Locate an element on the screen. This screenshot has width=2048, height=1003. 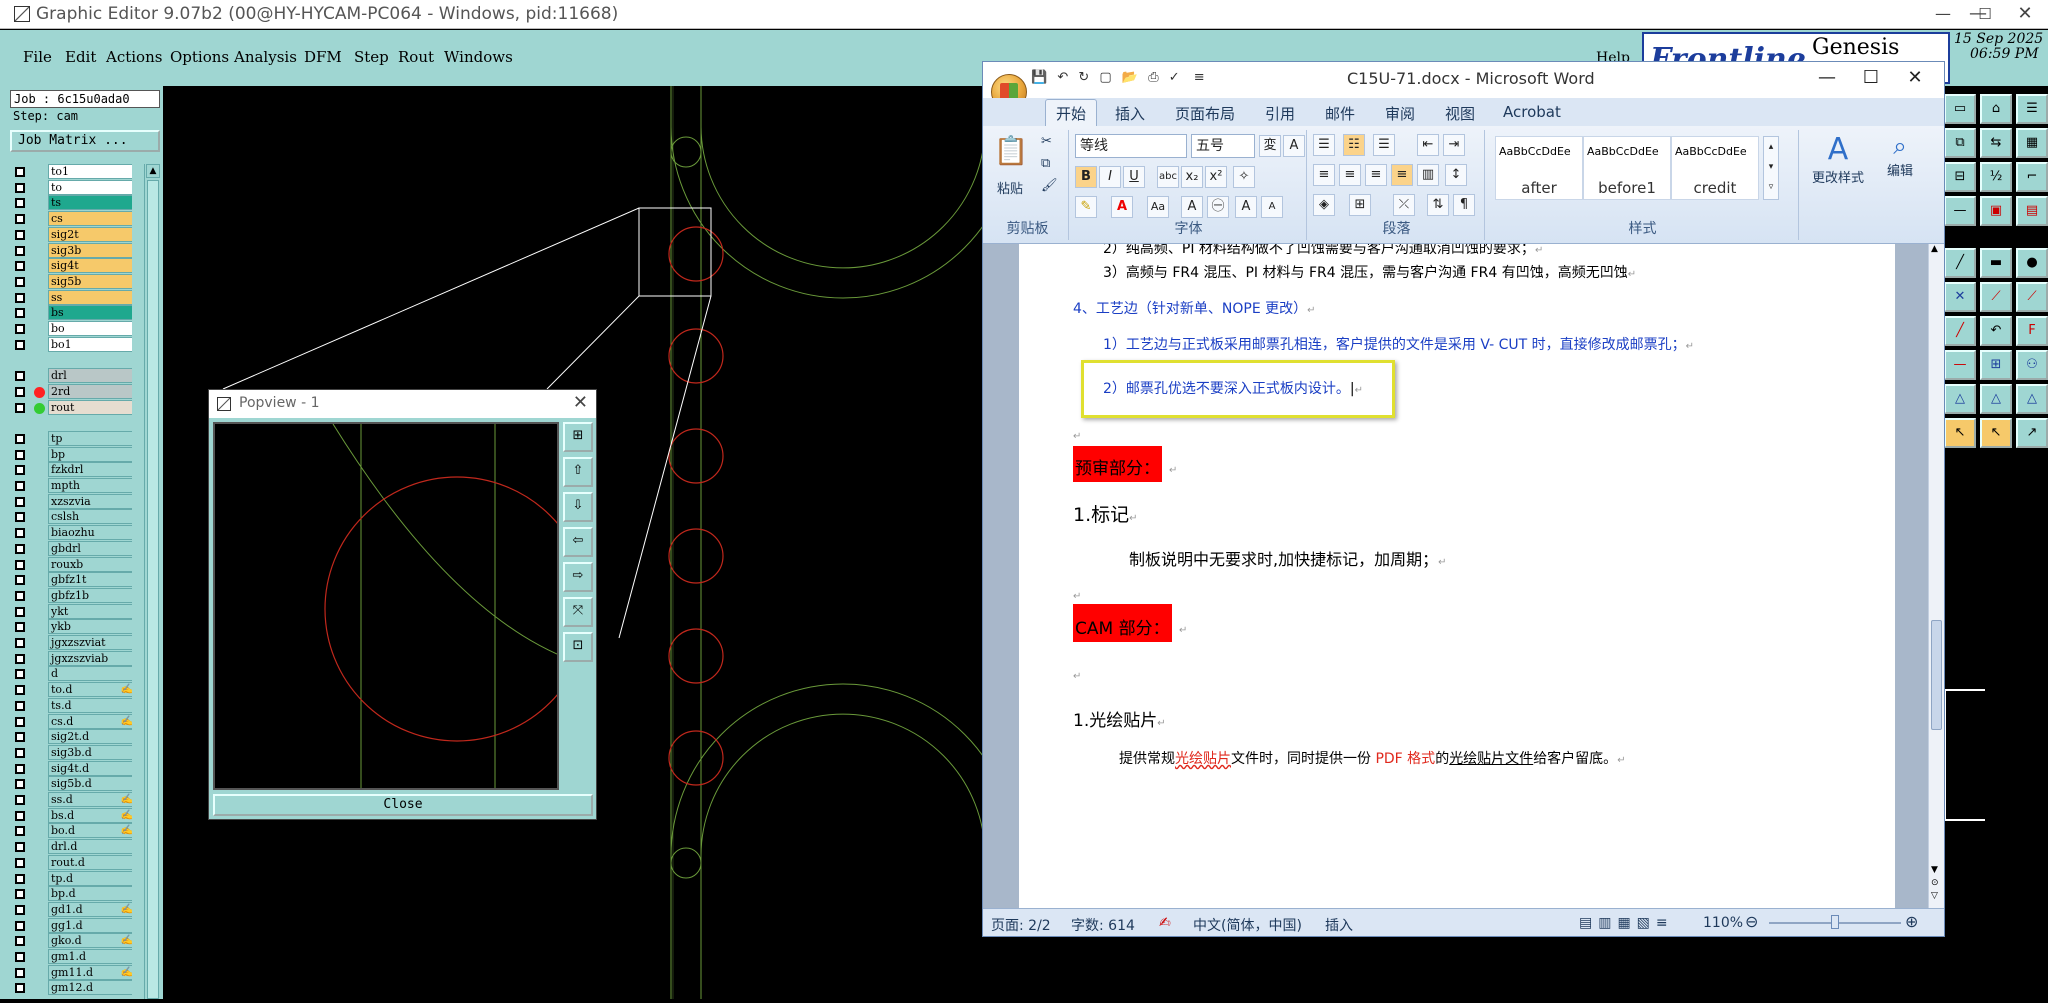
layer-name: sig5b.d is located at coordinates (90, 784).